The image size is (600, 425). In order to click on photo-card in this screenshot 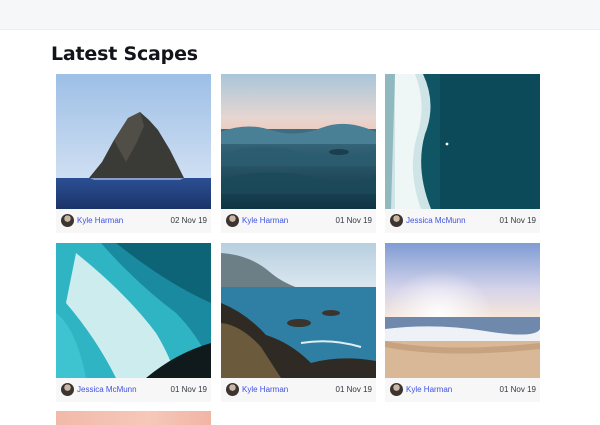, I will do `click(133, 418)`.